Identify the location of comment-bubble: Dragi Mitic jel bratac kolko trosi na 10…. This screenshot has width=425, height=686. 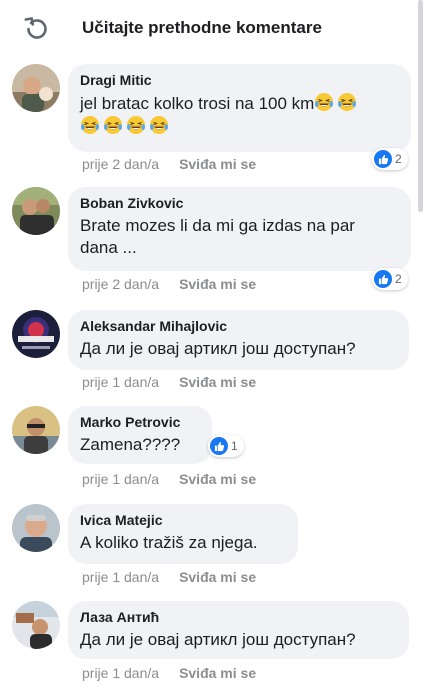
(239, 108).